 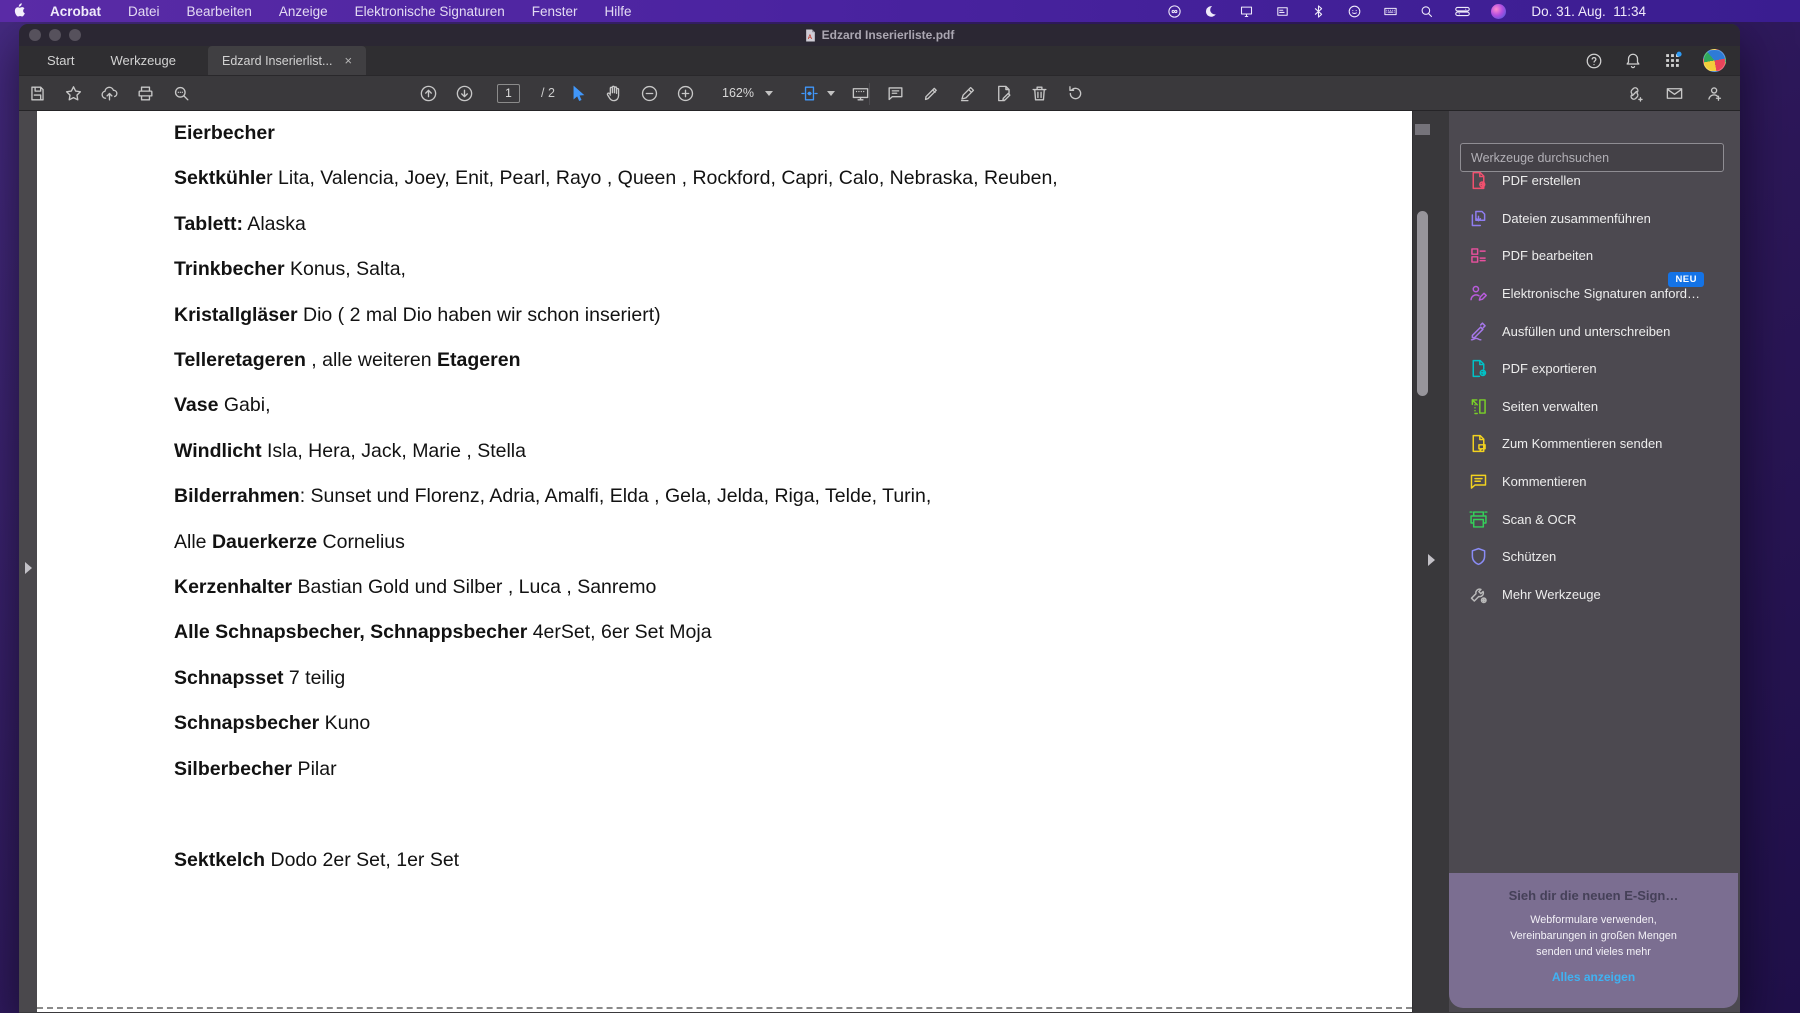 I want to click on face-circle-icon, so click(x=1354, y=11).